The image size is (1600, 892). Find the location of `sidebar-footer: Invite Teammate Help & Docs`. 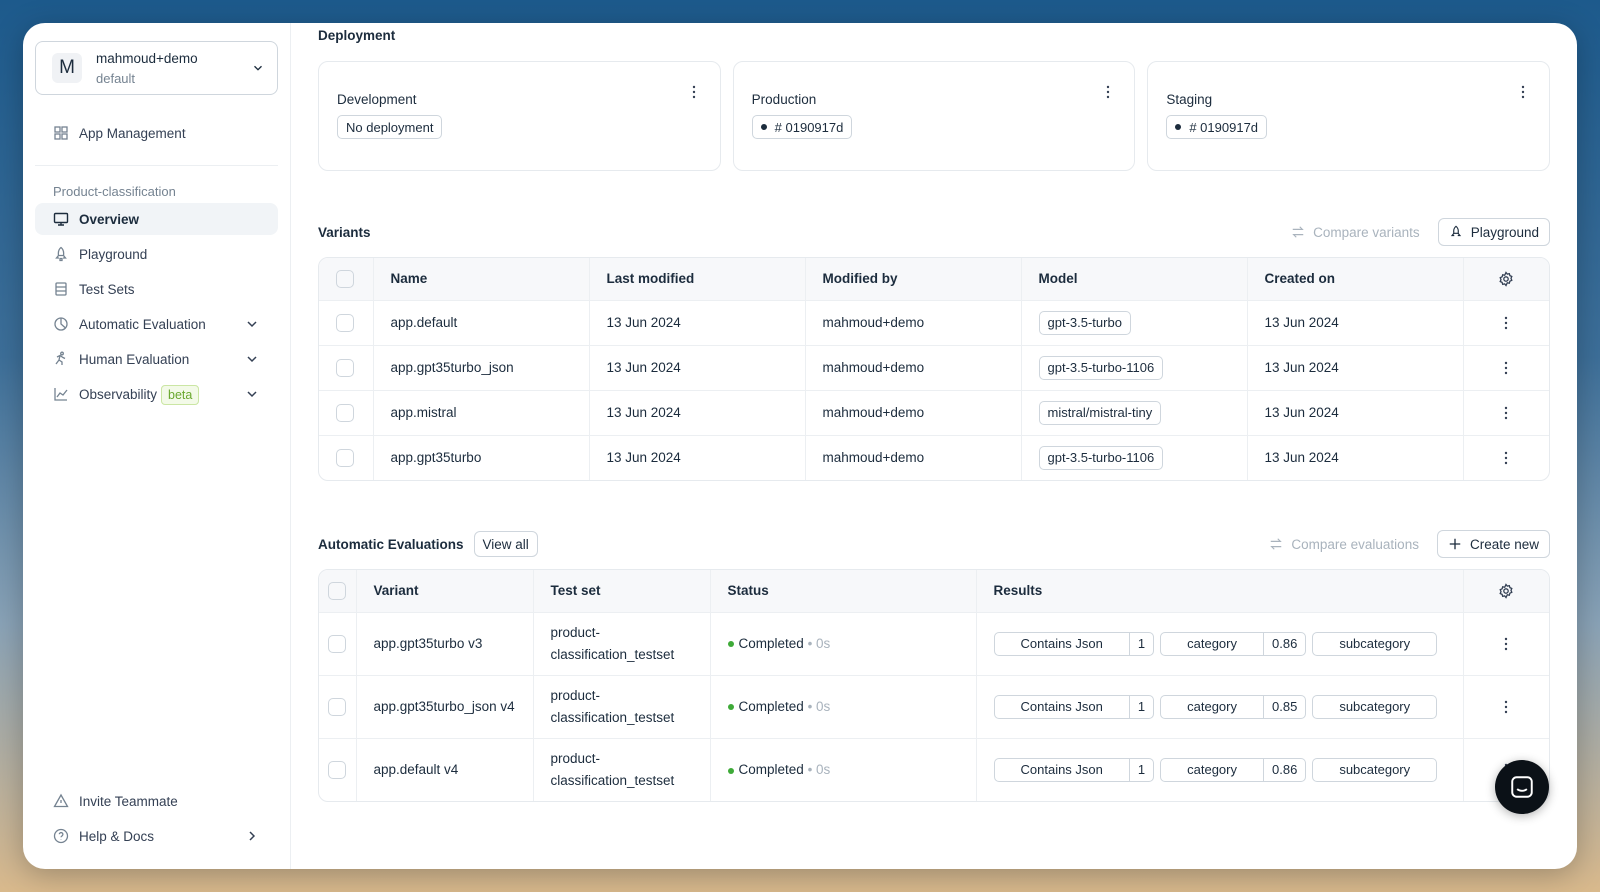

sidebar-footer: Invite Teammate Help & Docs is located at coordinates (156, 818).